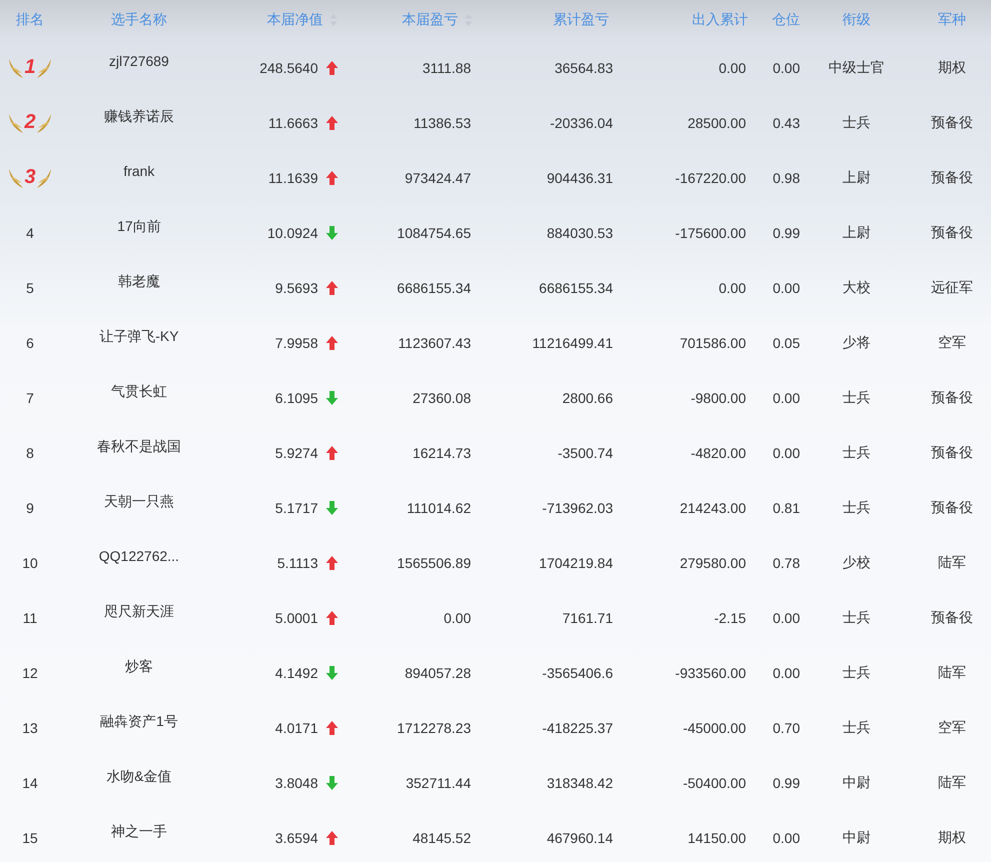 The height and width of the screenshot is (862, 991). Describe the element at coordinates (786, 728) in the screenshot. I see `table-cell: 0.70` at that location.